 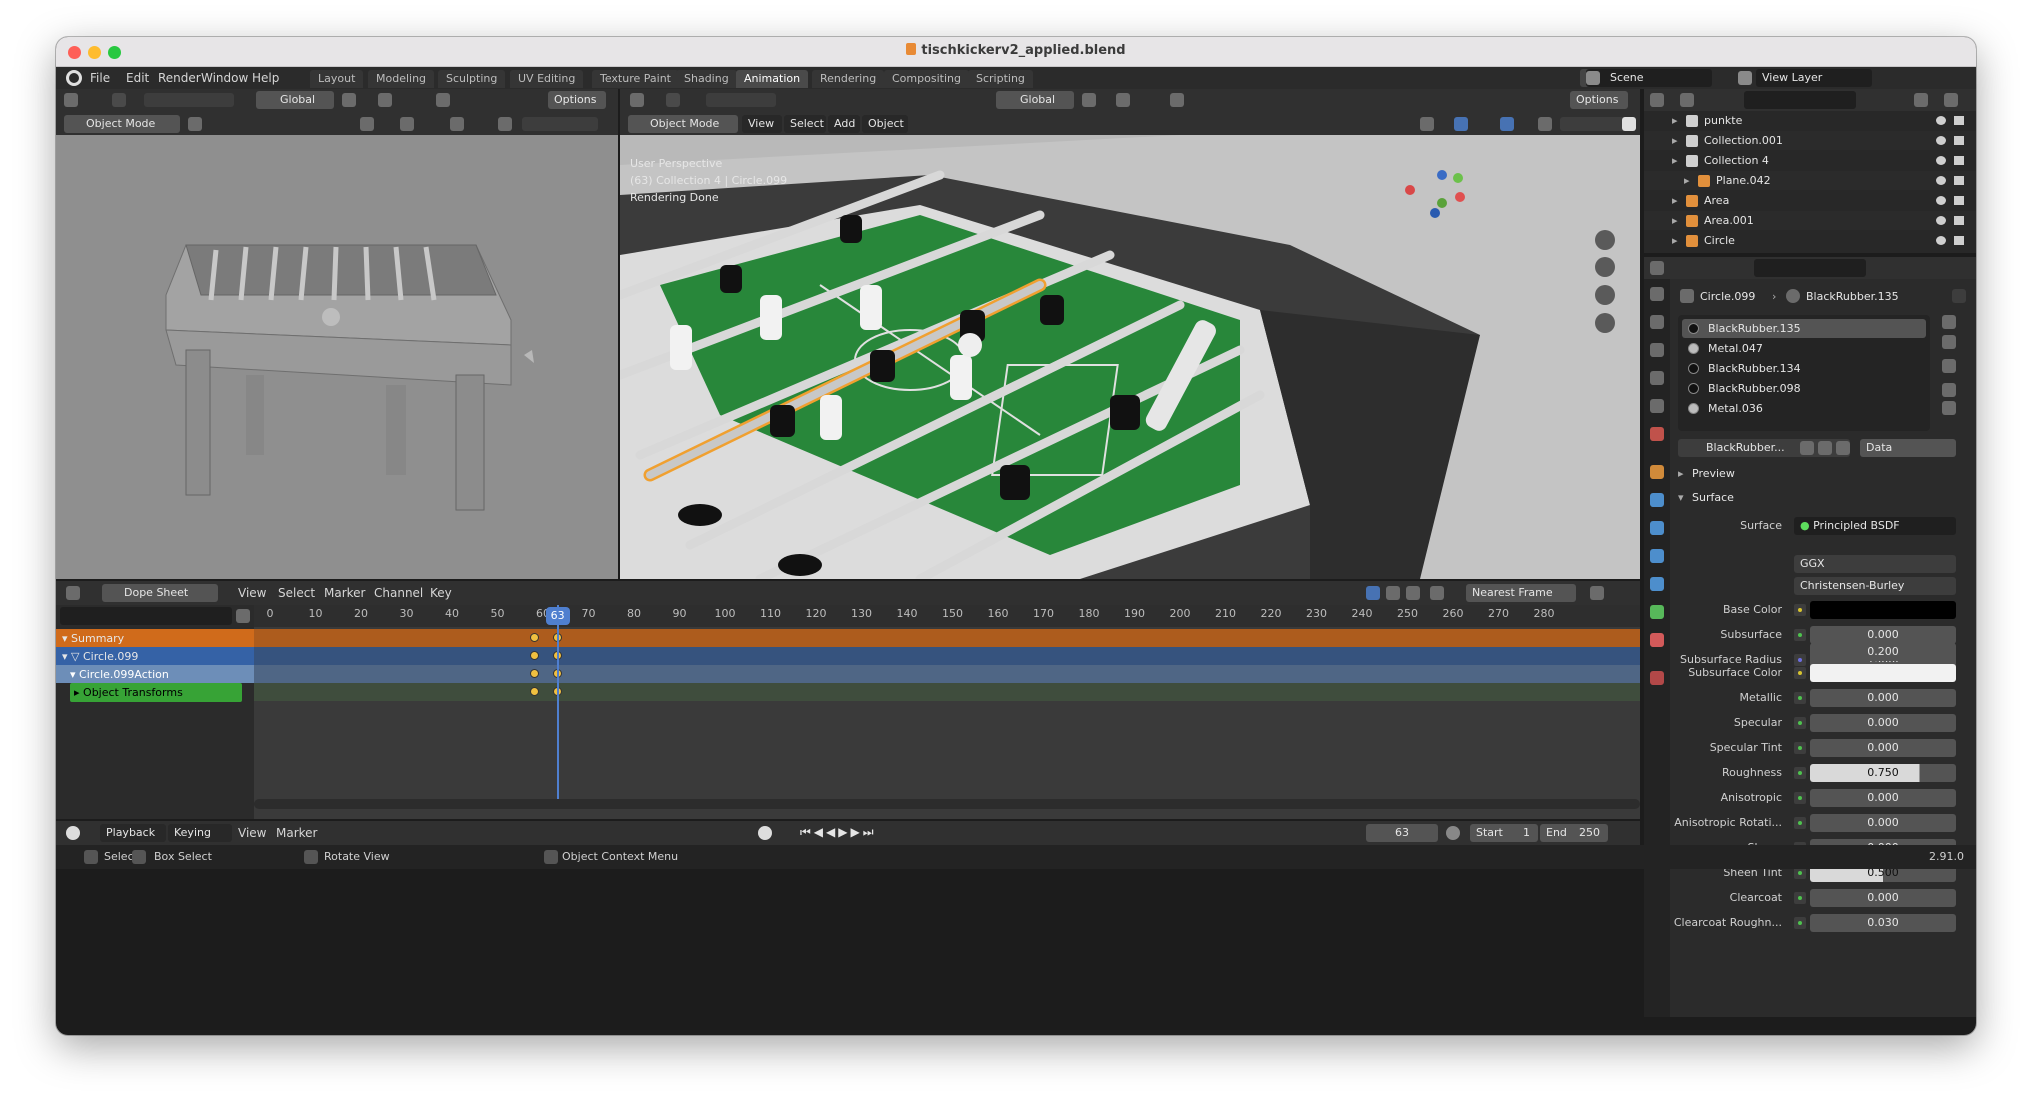 I want to click on keying-menu: Keying, so click(x=200, y=833).